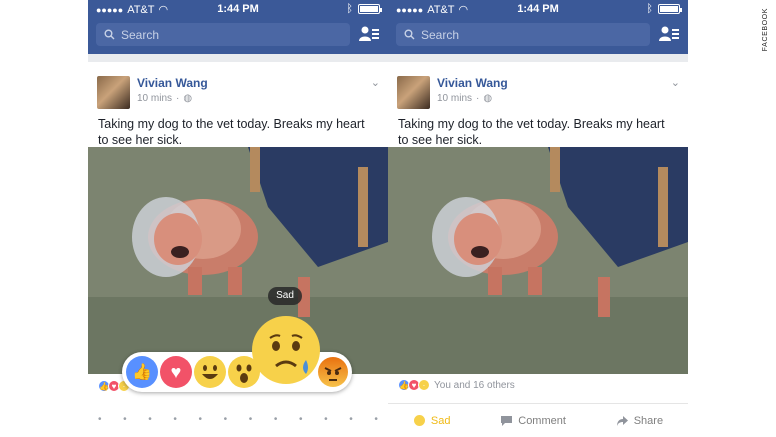  Describe the element at coordinates (765, 30) in the screenshot. I see `watermark-text: FACEBOOK` at that location.